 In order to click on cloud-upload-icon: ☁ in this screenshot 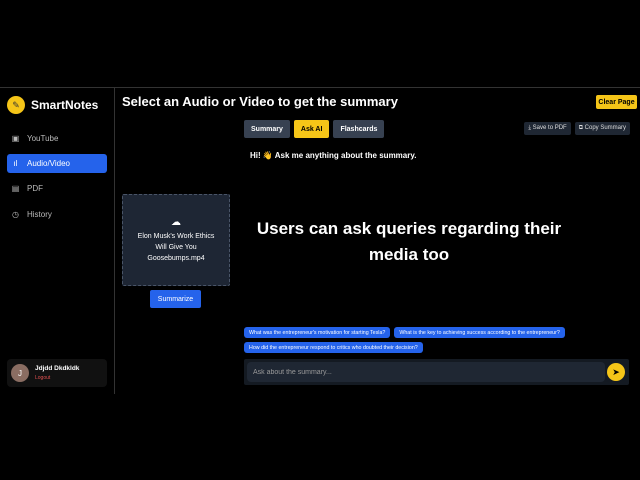, I will do `click(176, 222)`.